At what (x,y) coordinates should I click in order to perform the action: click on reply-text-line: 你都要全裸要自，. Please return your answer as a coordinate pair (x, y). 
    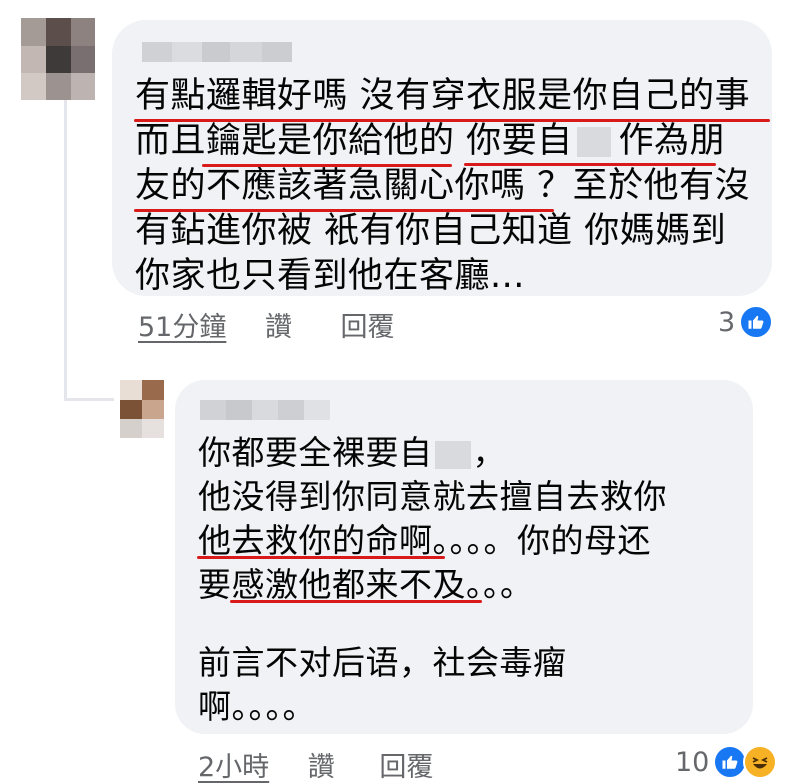
    Looking at the image, I should click on (352, 452).